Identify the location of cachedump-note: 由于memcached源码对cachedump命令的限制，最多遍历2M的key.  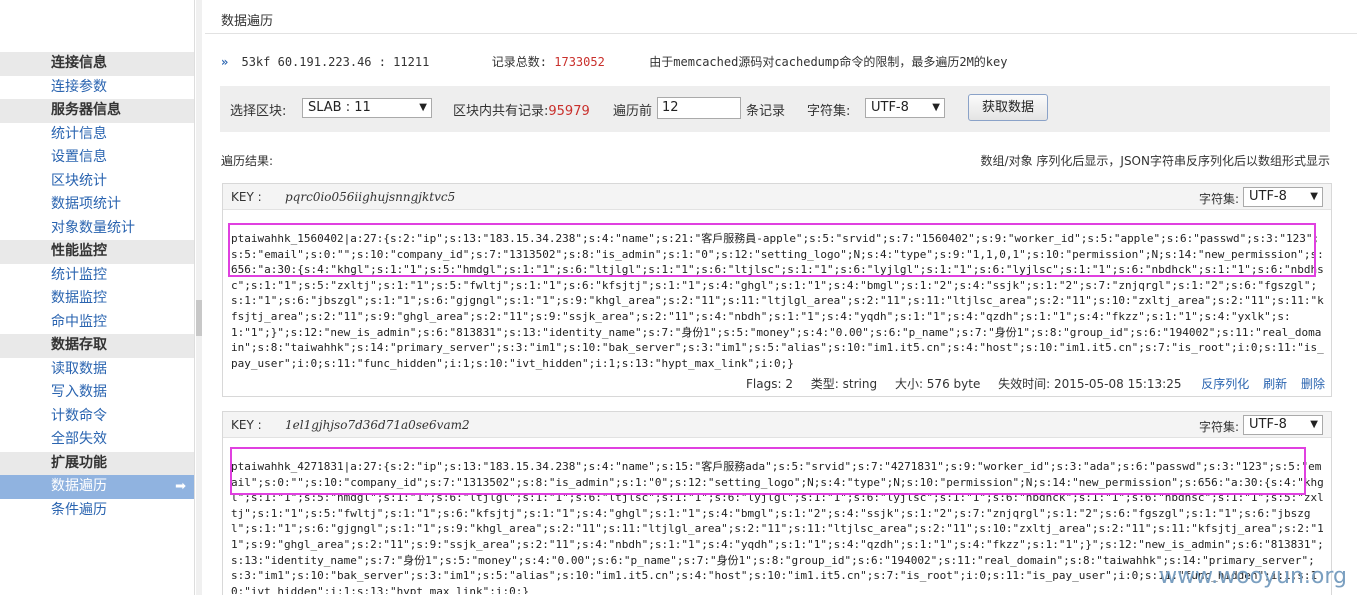
(828, 62).